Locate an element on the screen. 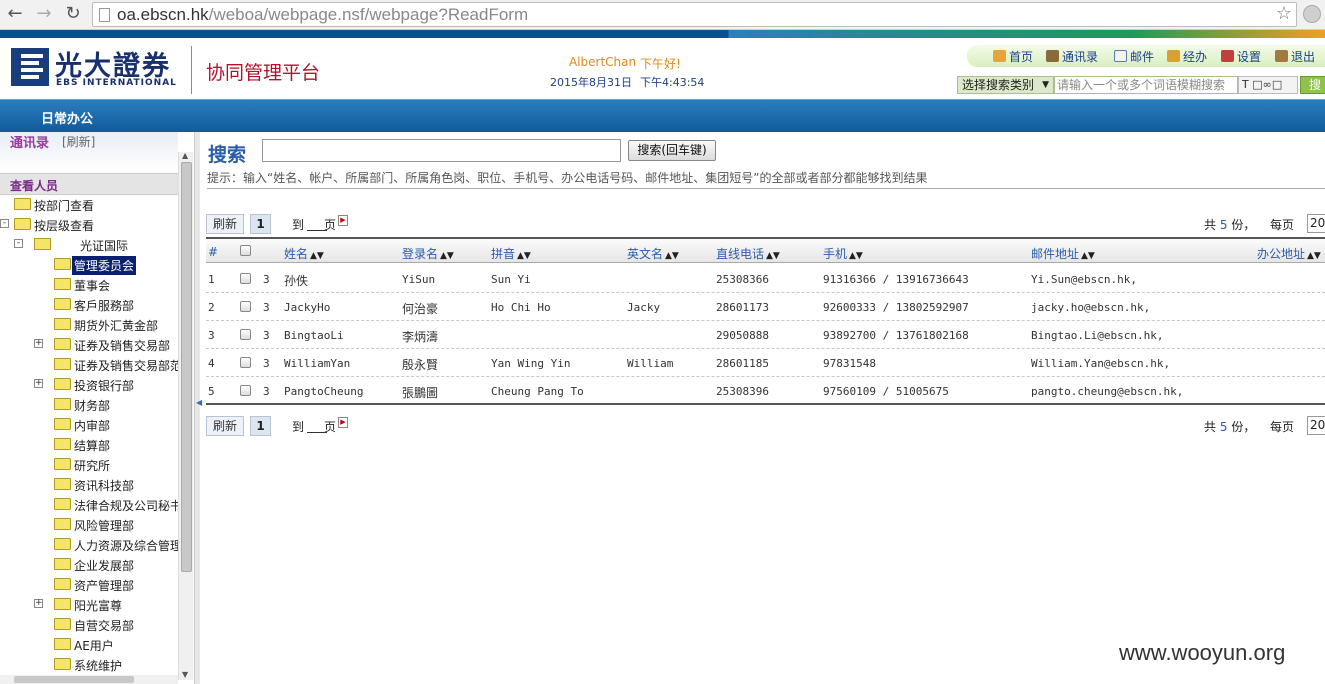  global-search-button: 搜 is located at coordinates (1312, 85).